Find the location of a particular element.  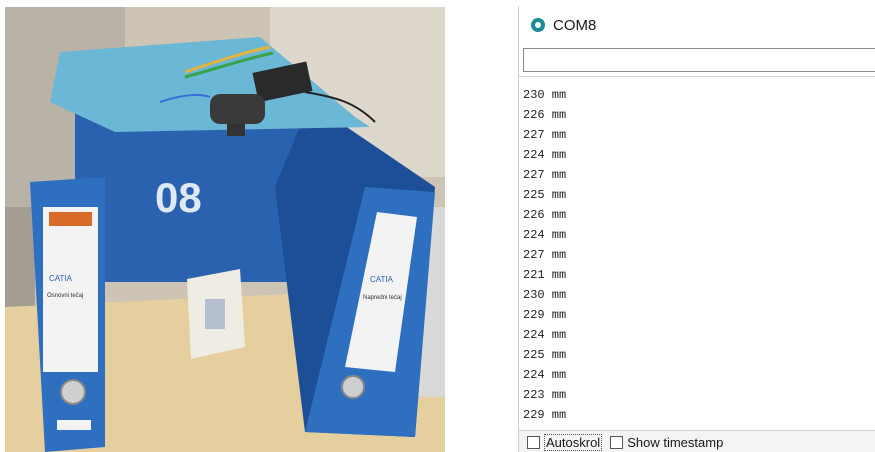

left-binder-logo is located at coordinates (70, 219).